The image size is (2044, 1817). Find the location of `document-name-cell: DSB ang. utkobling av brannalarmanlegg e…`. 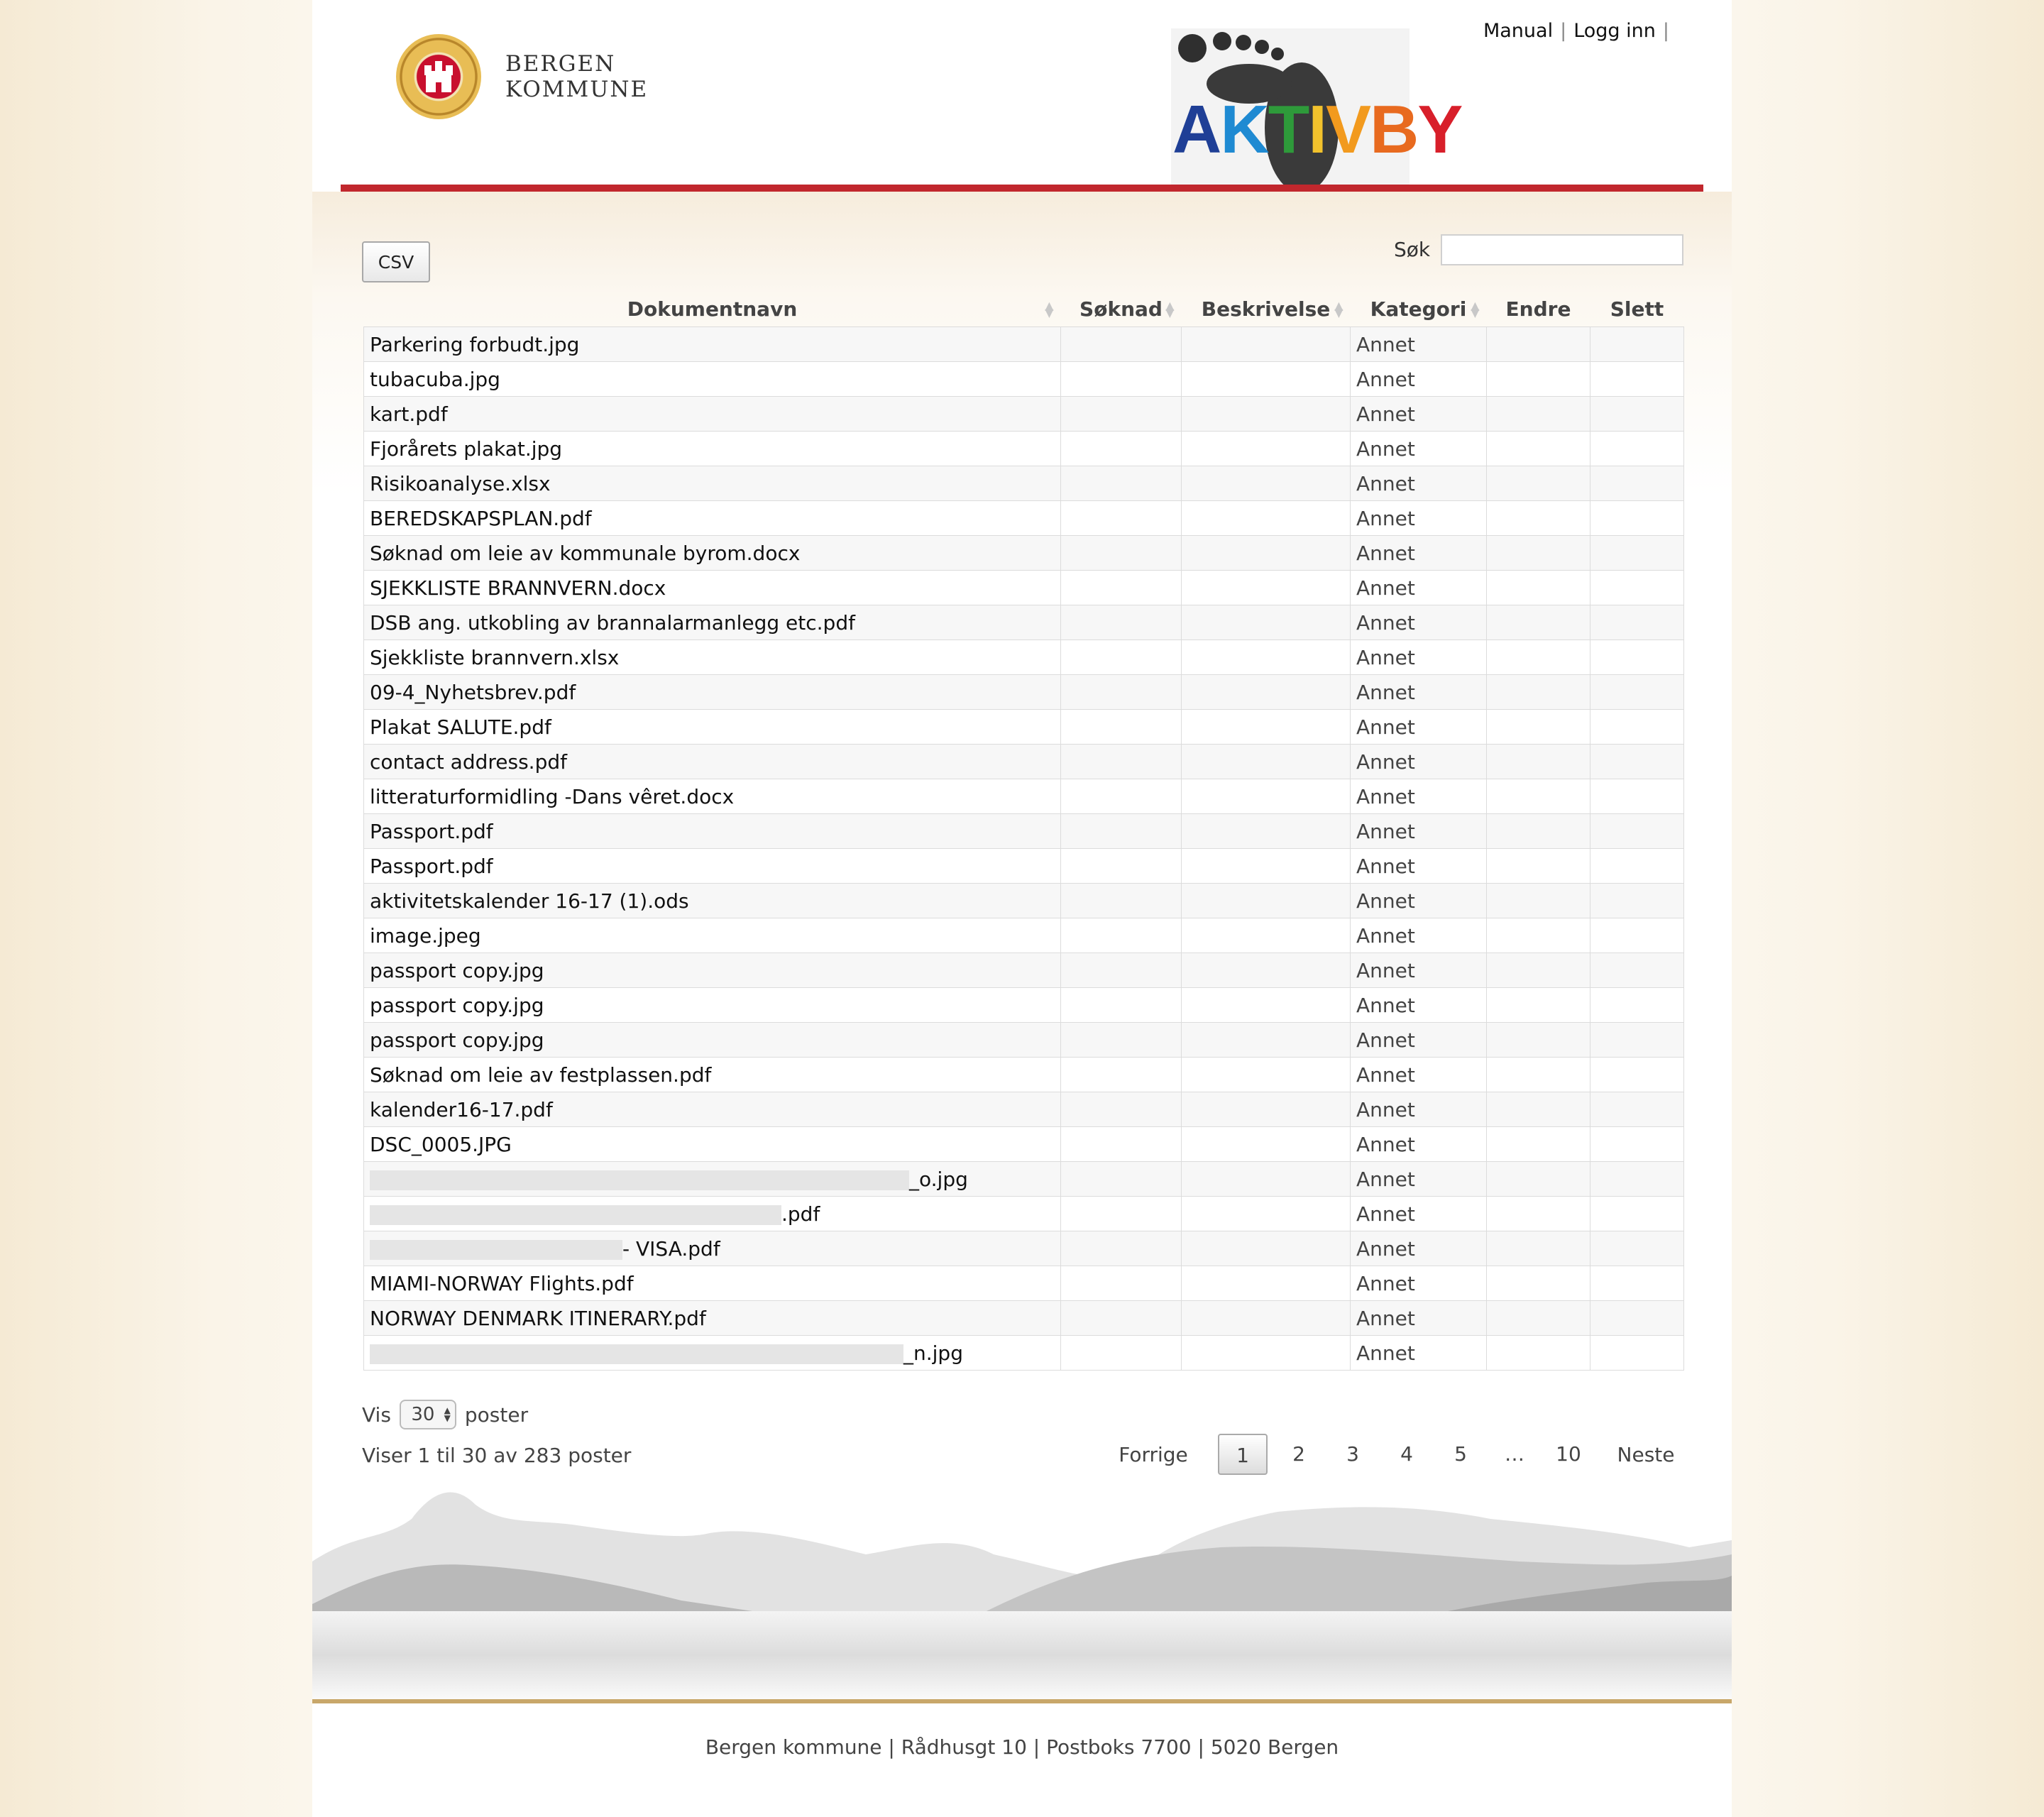

document-name-cell: DSB ang. utkobling av brannalarmanlegg e… is located at coordinates (712, 622).